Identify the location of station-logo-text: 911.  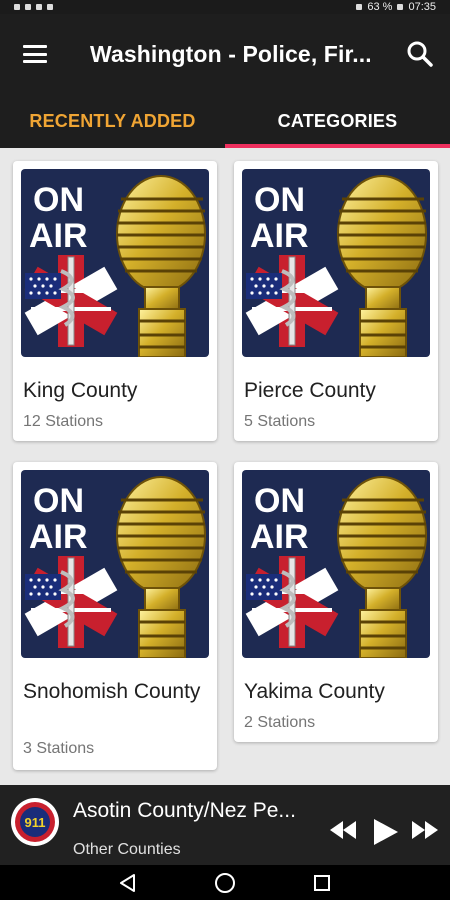
(35, 822).